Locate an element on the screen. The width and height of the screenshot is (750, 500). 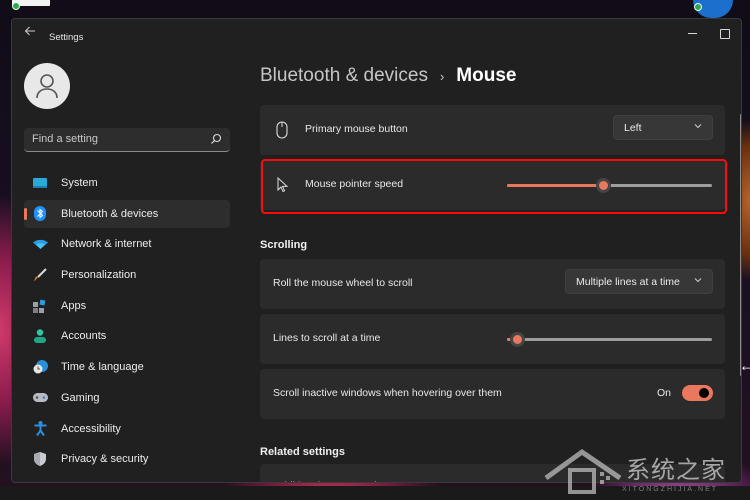
pointer-cursor-icon is located at coordinates (283, 184).